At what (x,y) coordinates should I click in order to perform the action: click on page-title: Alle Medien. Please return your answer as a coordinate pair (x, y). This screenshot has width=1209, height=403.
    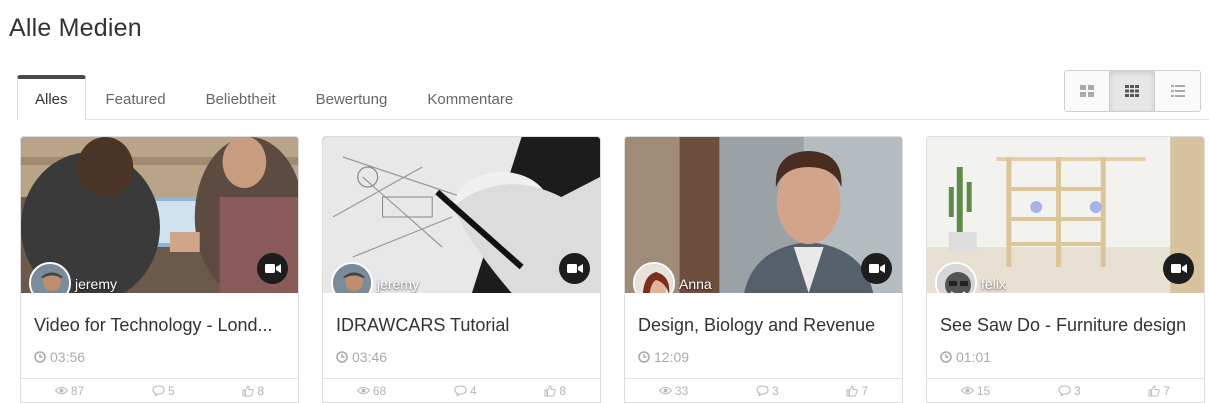
    Looking at the image, I should click on (75, 28).